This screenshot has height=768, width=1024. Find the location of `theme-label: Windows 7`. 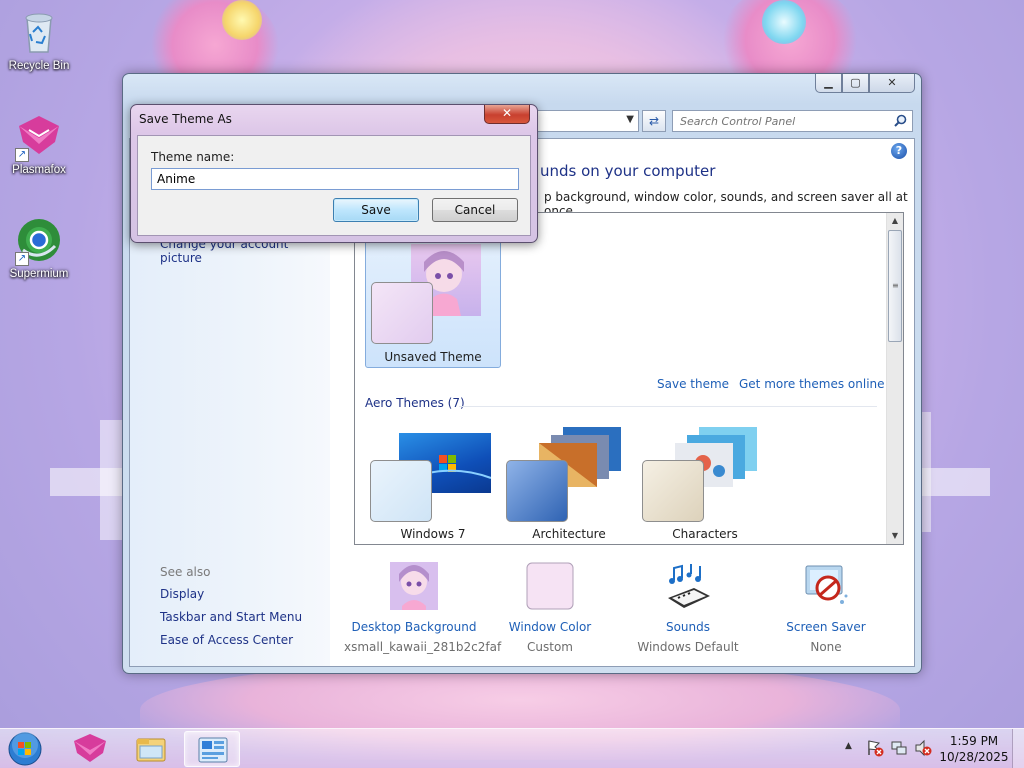

theme-label: Windows 7 is located at coordinates (433, 534).